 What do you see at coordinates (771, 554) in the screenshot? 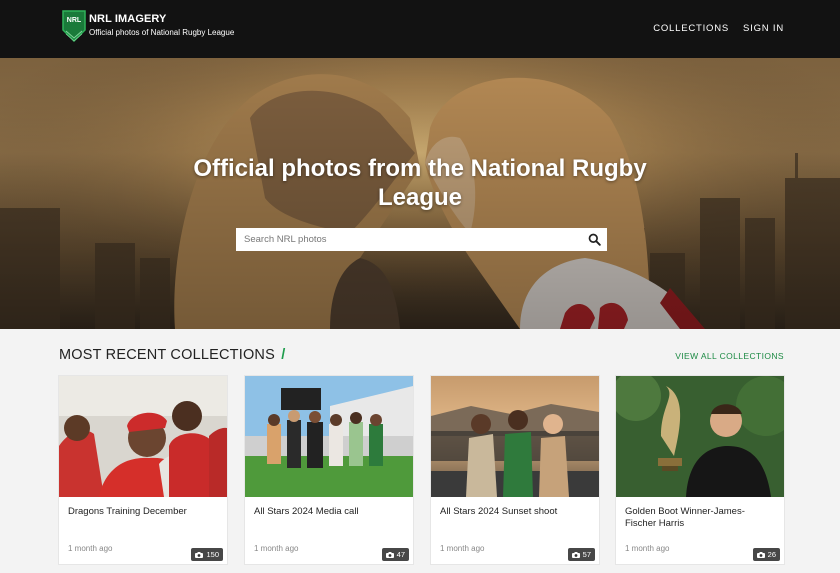
I see `photo-count: 26` at bounding box center [771, 554].